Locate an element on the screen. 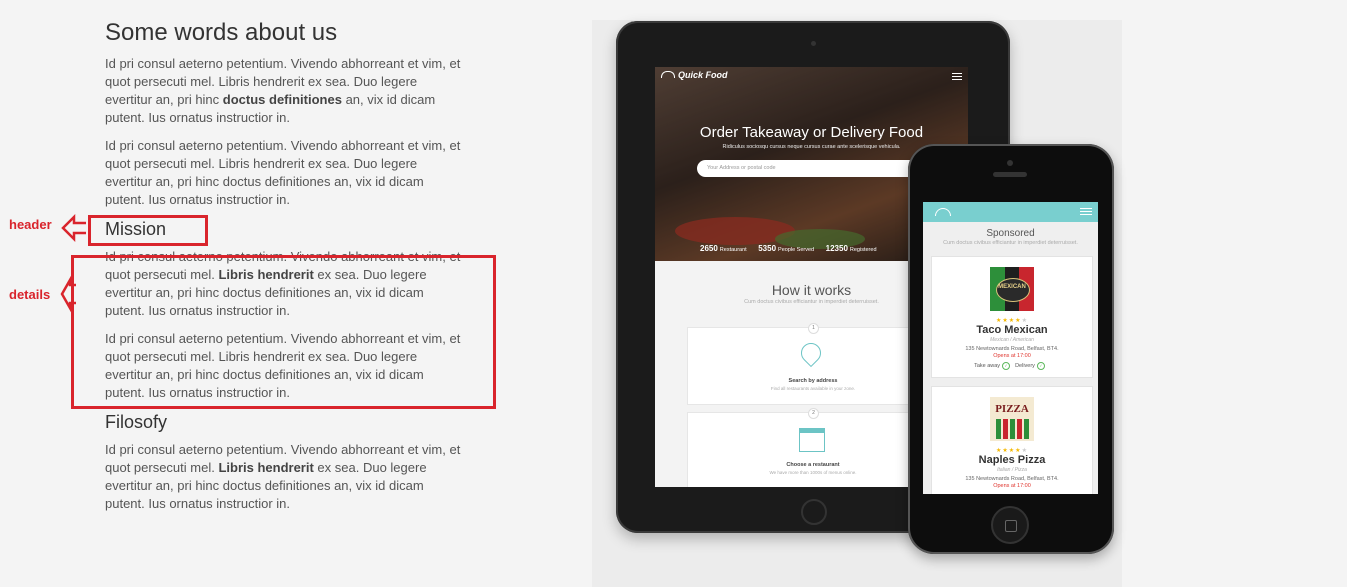 The height and width of the screenshot is (587, 1347). phone-home-button is located at coordinates (1010, 525).